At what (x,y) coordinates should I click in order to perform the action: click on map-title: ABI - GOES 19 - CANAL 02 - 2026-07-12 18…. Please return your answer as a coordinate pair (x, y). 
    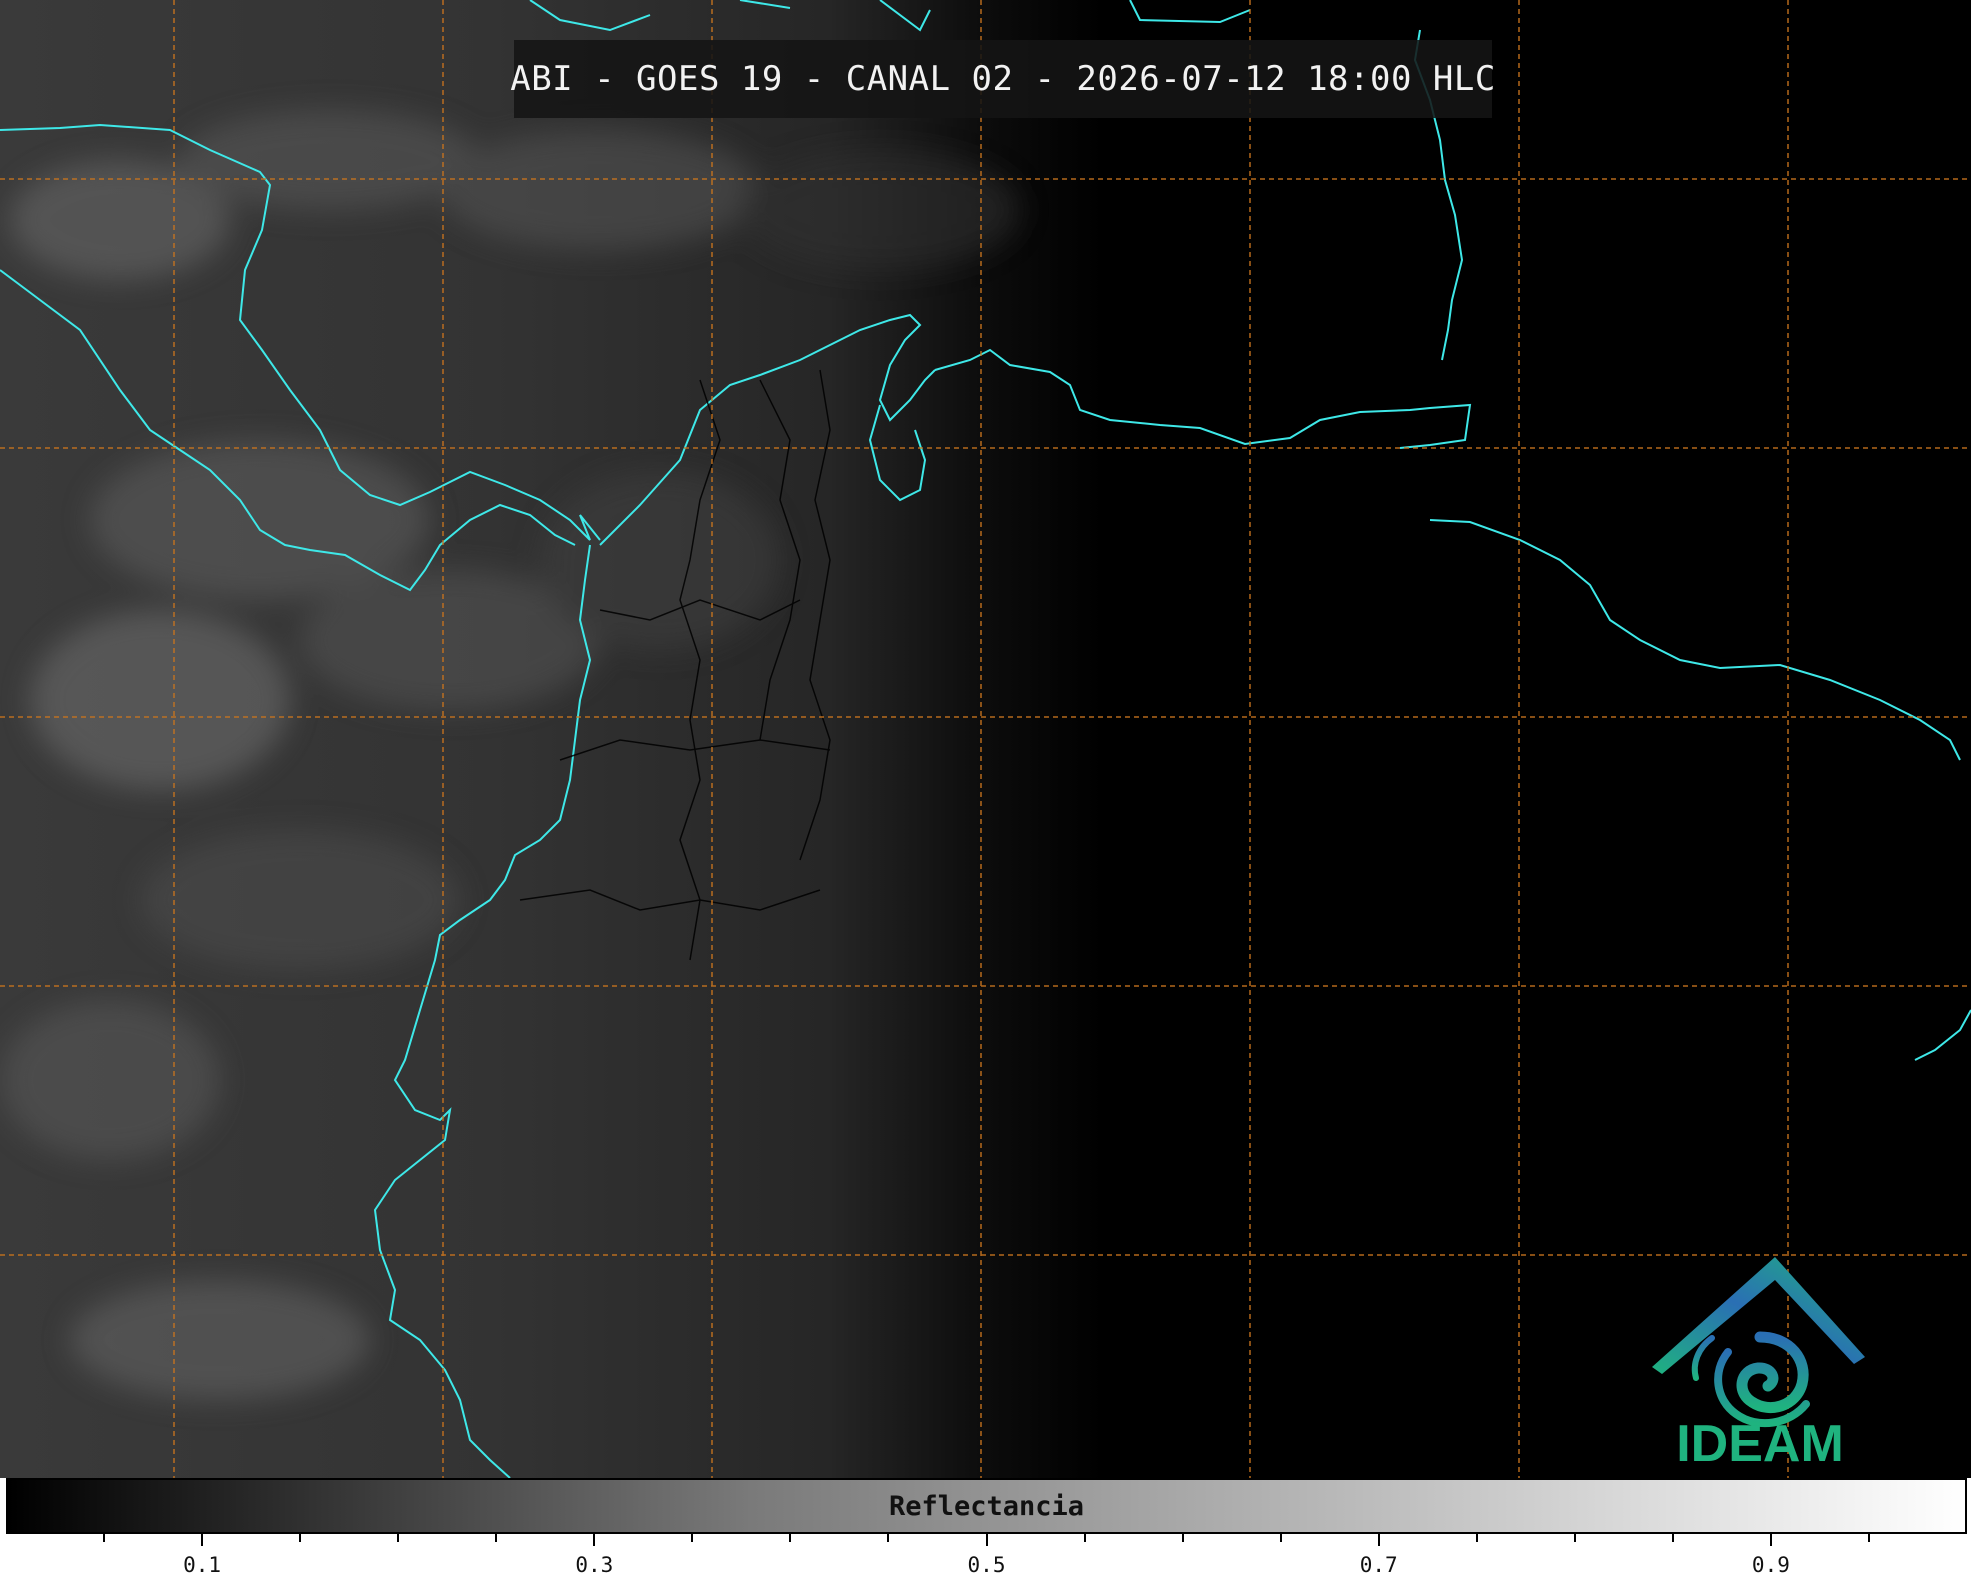
    Looking at the image, I should click on (1003, 79).